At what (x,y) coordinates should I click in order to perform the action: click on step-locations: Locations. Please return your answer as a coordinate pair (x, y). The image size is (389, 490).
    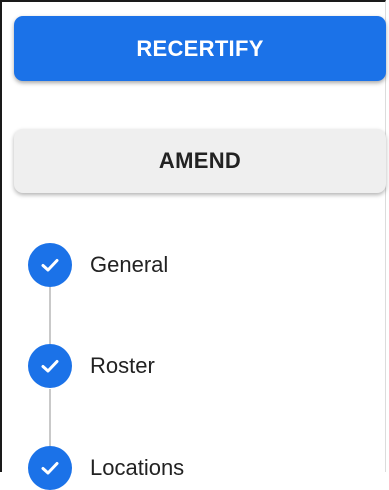
    Looking at the image, I should click on (106, 468).